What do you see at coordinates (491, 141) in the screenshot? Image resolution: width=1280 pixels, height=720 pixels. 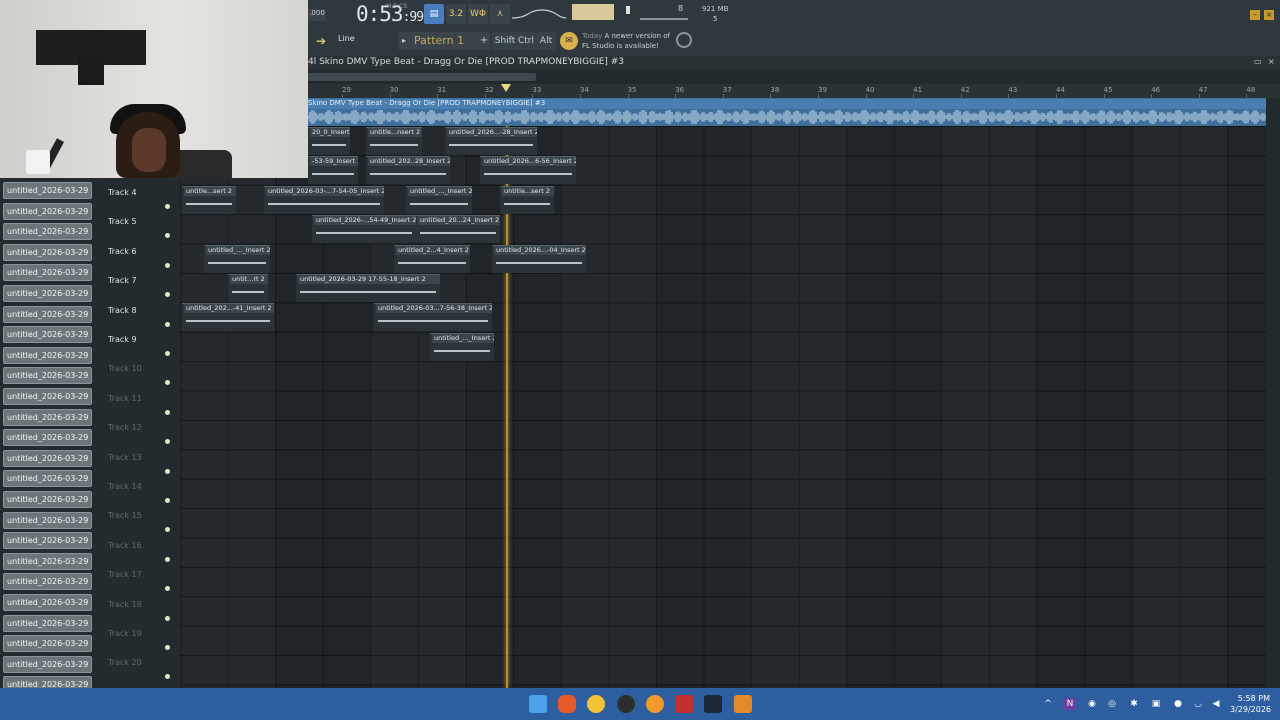 I see `audio-clip: untitled_2026...-28_Insert 2` at bounding box center [491, 141].